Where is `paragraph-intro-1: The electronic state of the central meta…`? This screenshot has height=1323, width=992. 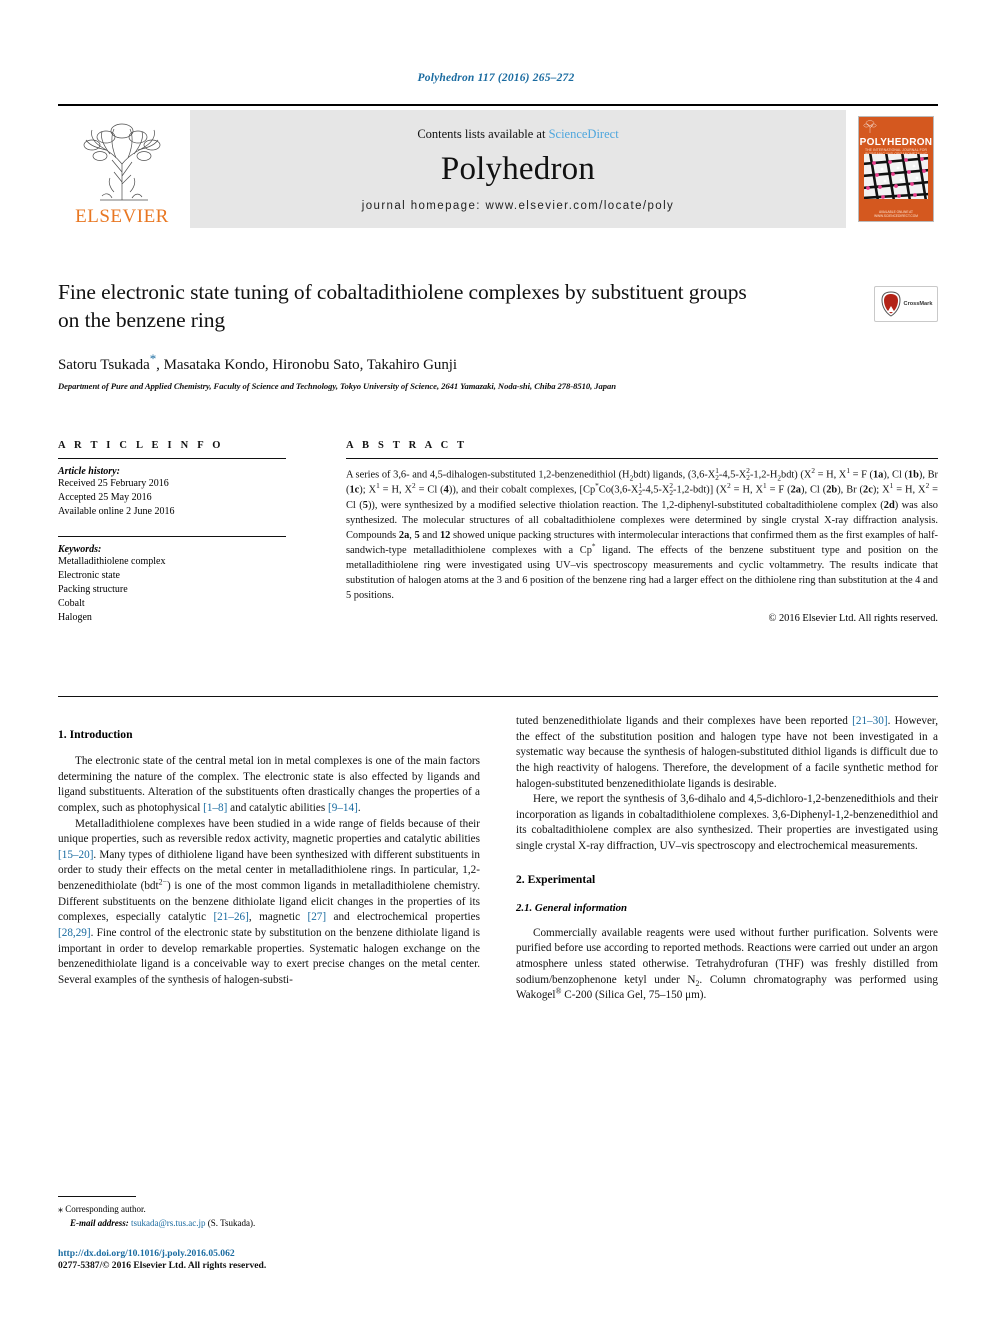
paragraph-intro-1: The electronic state of the central meta… is located at coordinates (269, 785).